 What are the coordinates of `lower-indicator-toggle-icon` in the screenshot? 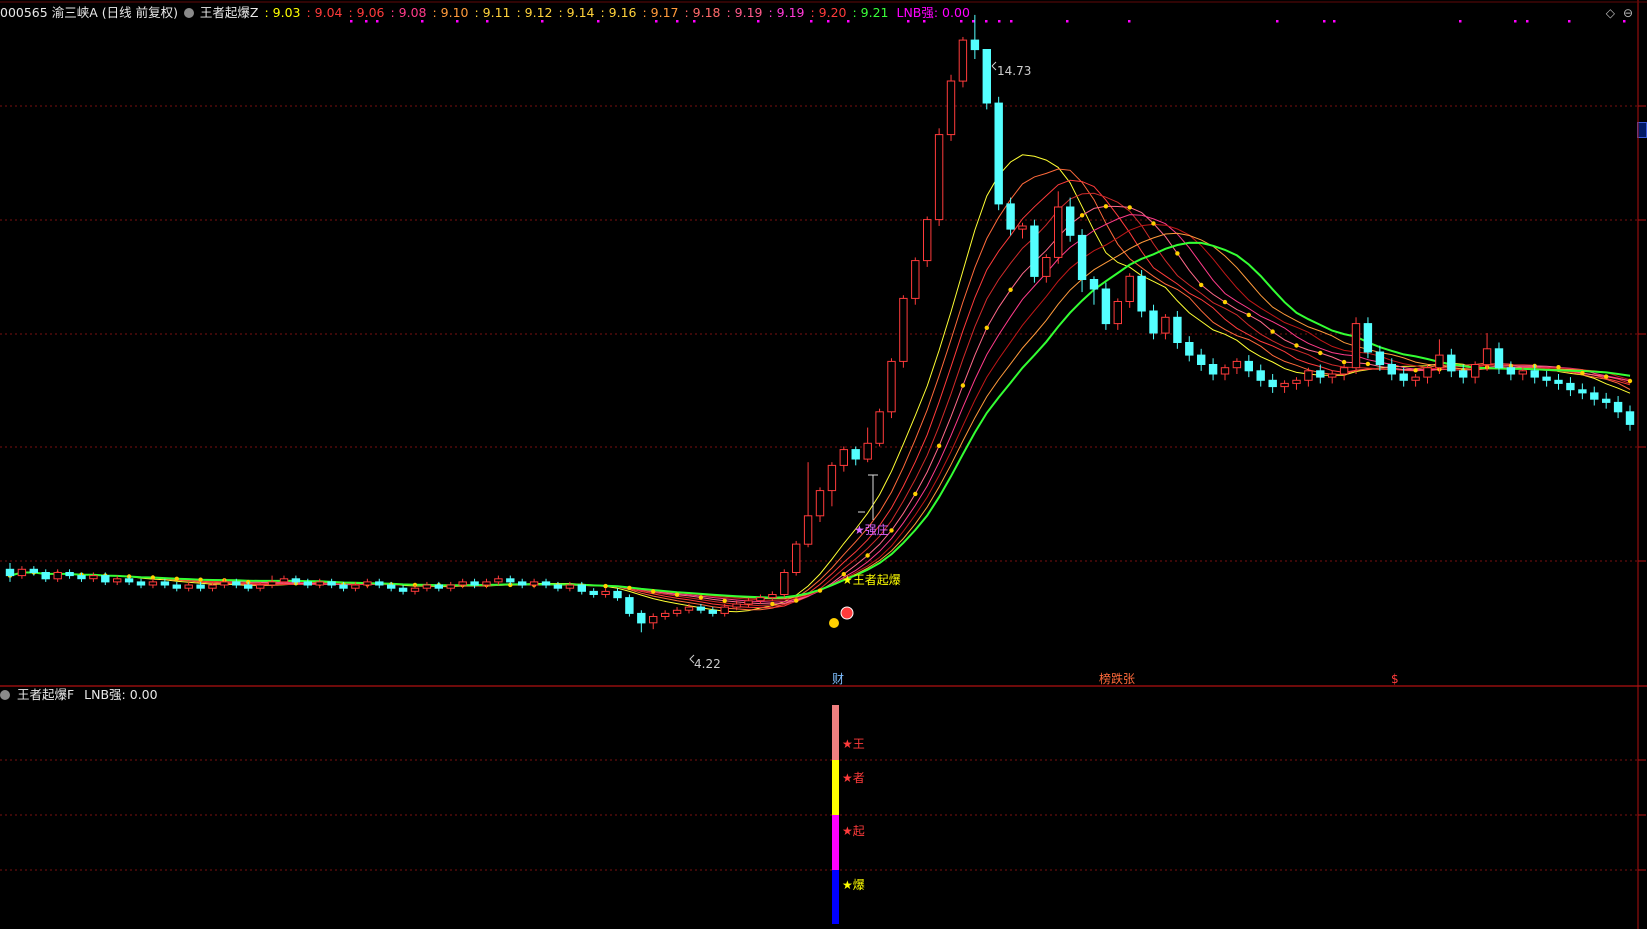 It's located at (5, 695).